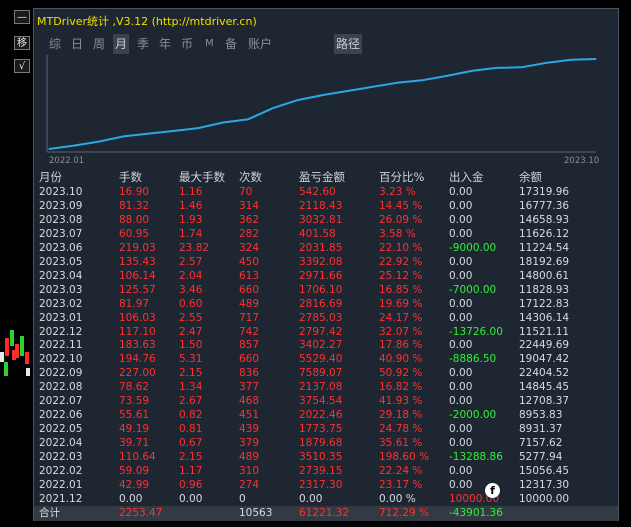  What do you see at coordinates (530, 177) in the screenshot?
I see `header-balance: 余额` at bounding box center [530, 177].